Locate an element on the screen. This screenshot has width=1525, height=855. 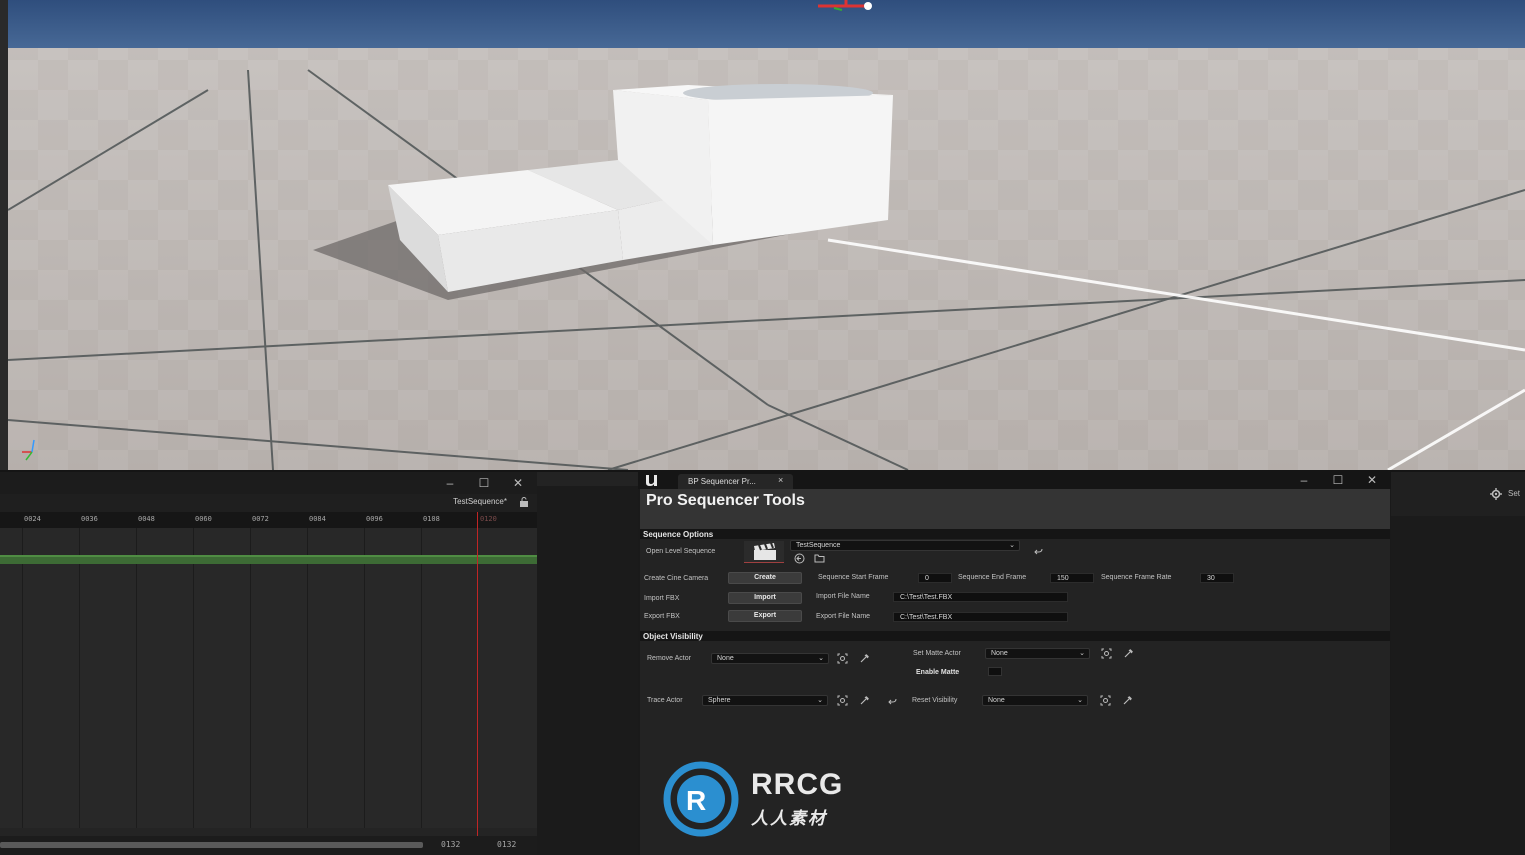
end-frame-label: Sequence End Frame is located at coordinates (992, 577).